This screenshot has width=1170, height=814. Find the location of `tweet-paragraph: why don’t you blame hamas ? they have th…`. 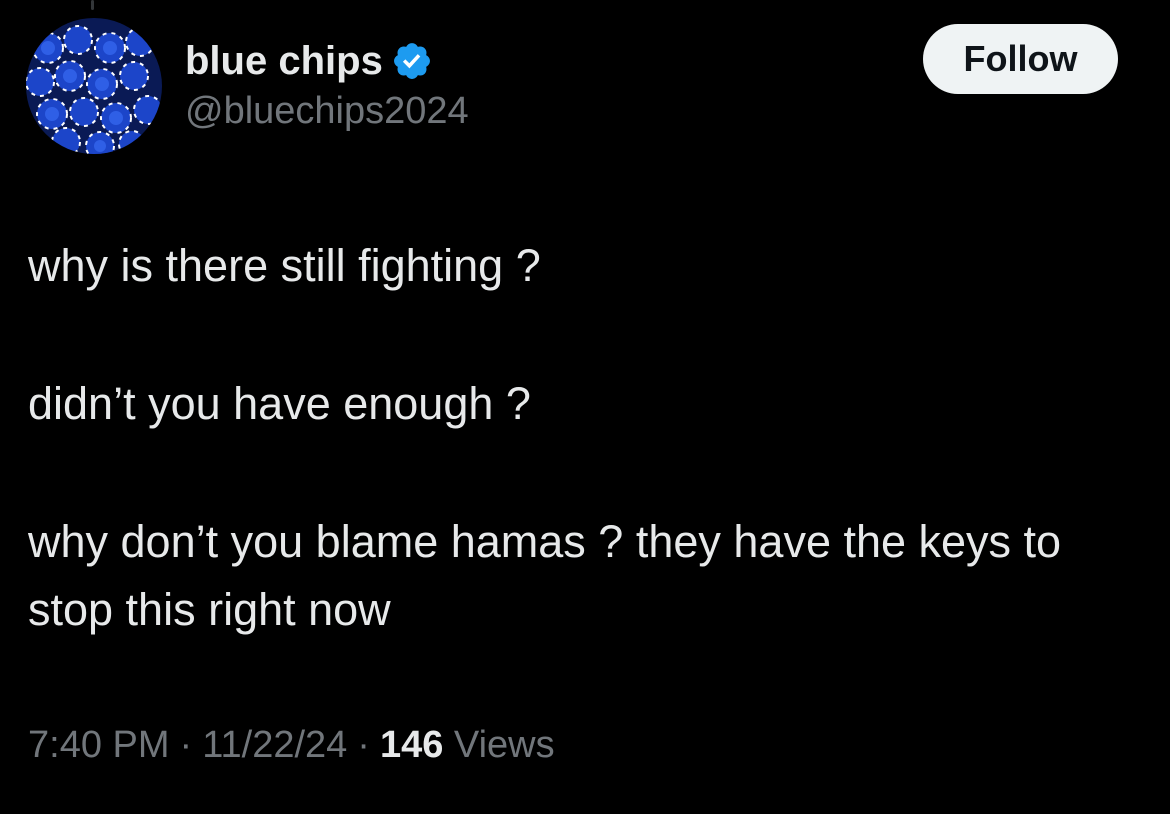

tweet-paragraph: why don’t you blame hamas ? they have th… is located at coordinates (545, 575).